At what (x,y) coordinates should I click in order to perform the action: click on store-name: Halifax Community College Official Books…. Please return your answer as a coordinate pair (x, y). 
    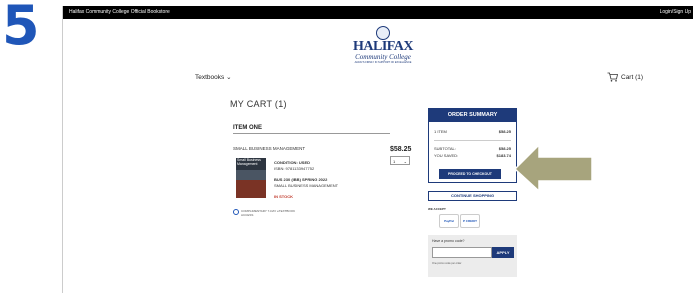
    Looking at the image, I should click on (119, 12).